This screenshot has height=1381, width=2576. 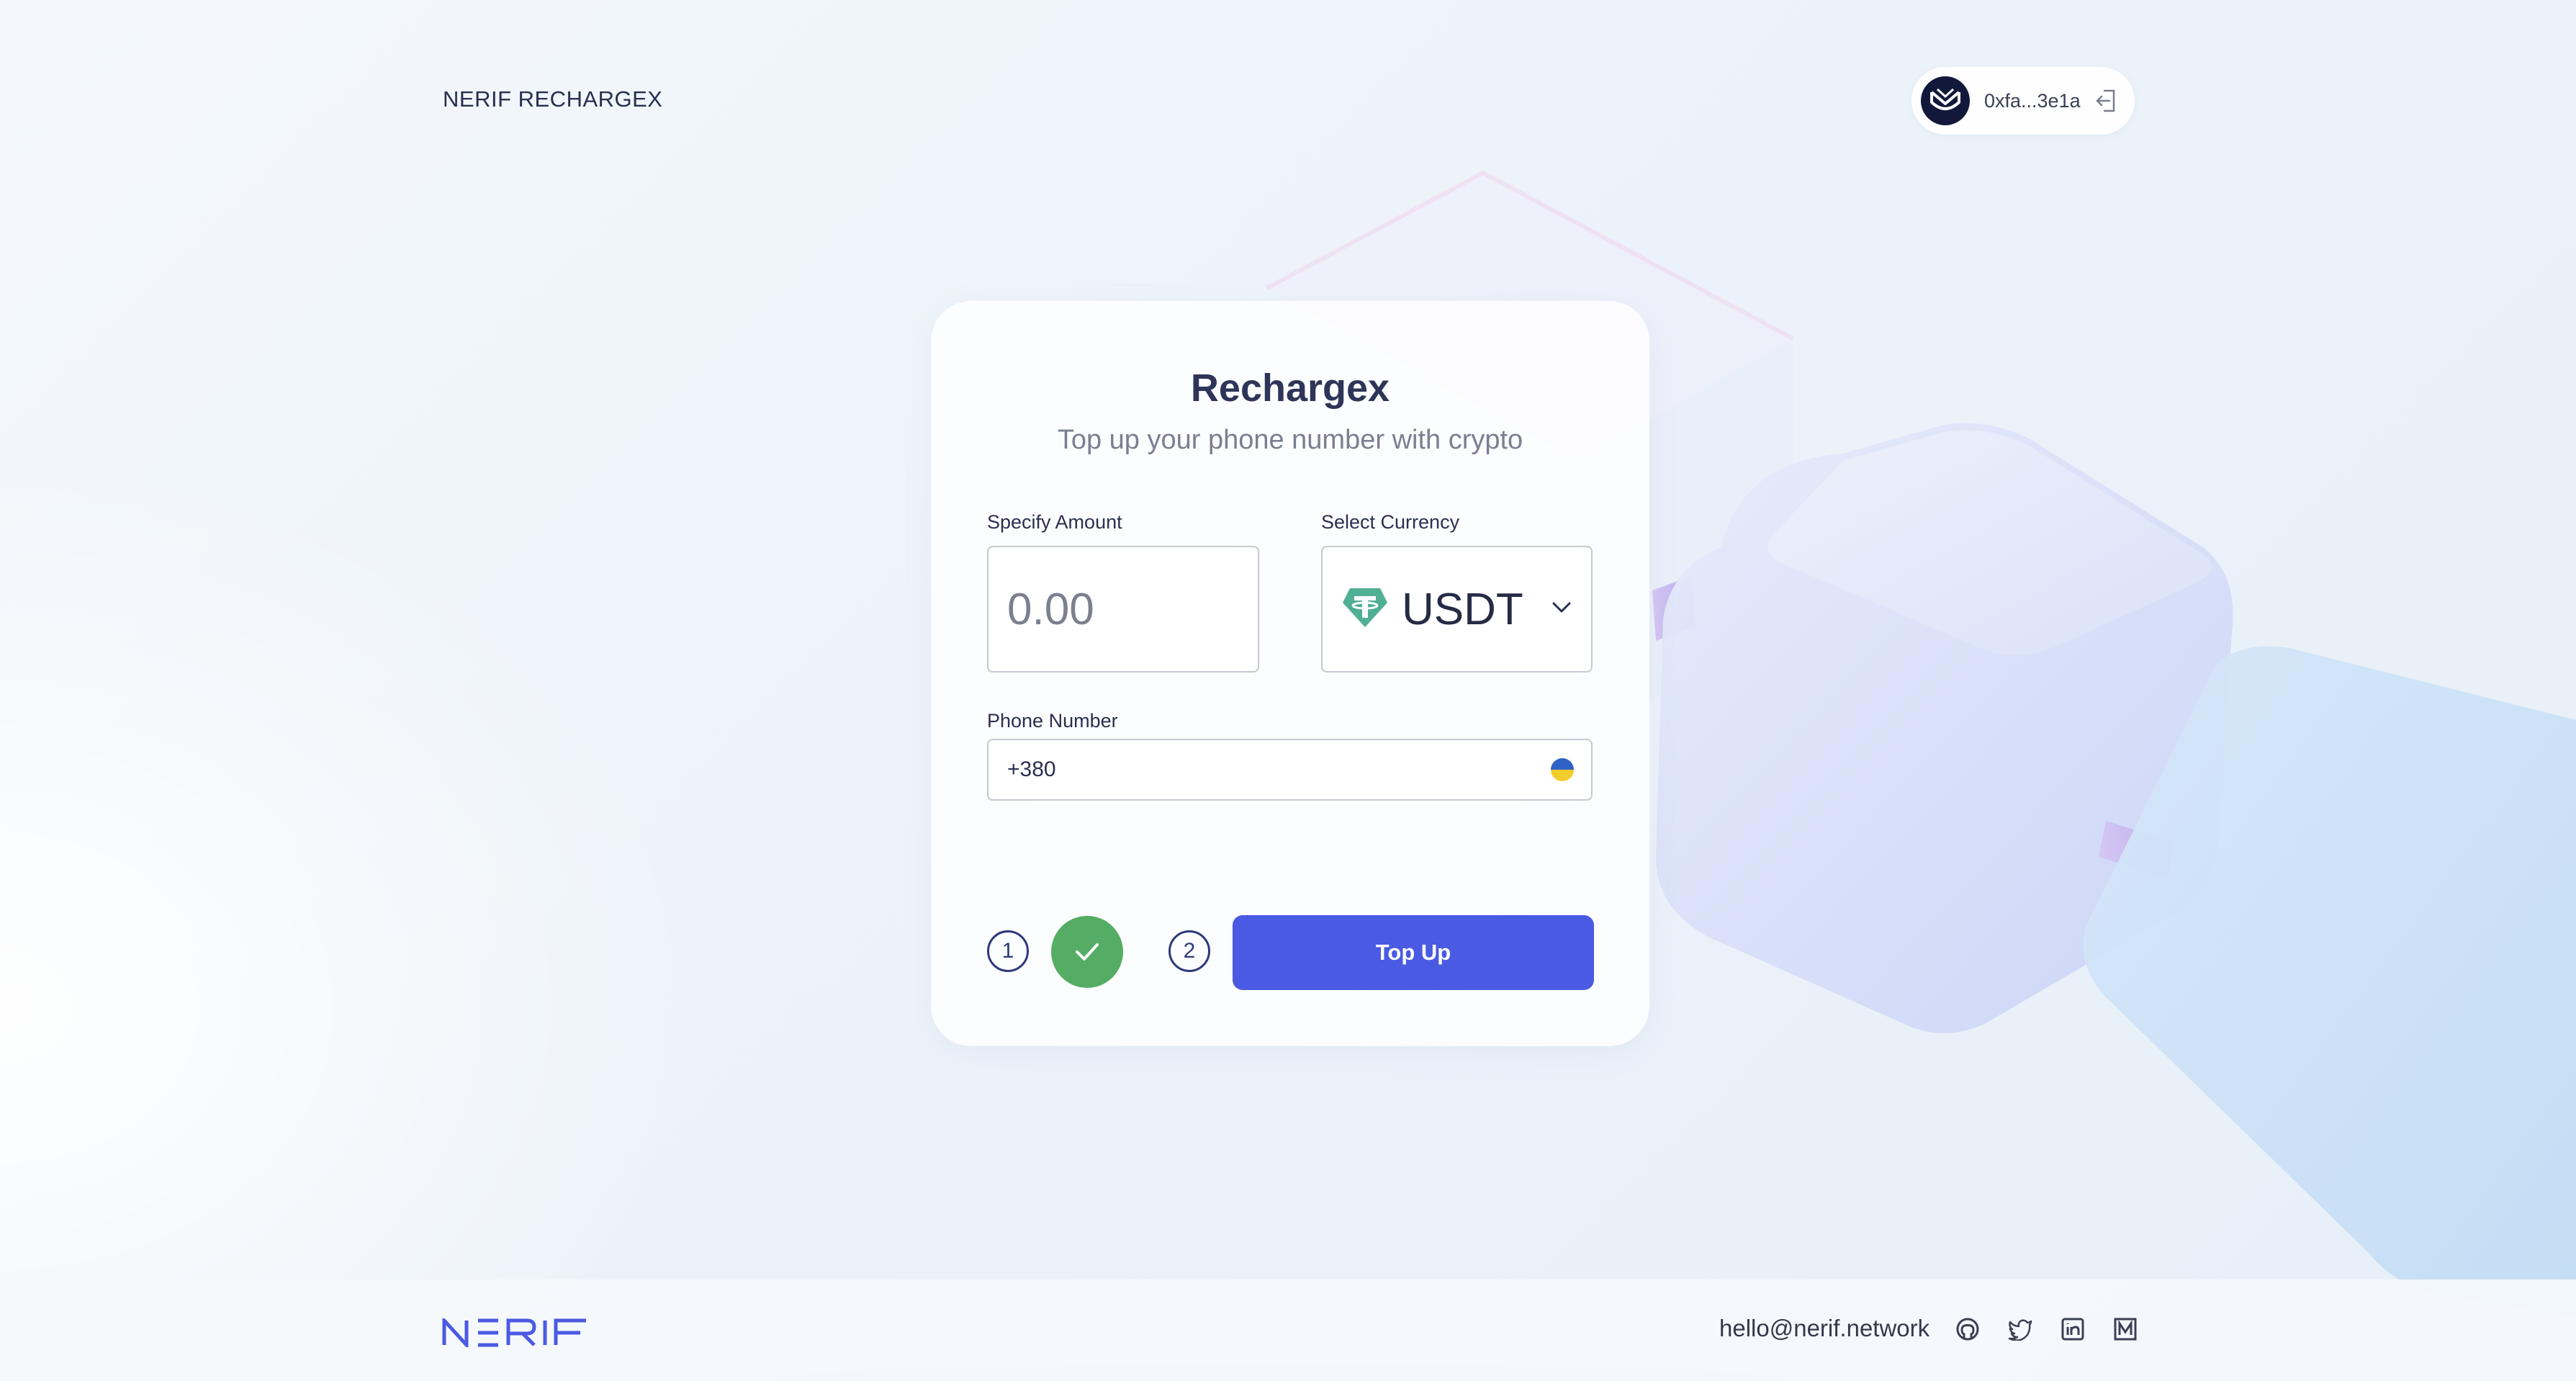 What do you see at coordinates (1189, 951) in the screenshot?
I see `step-2-indicator: 2` at bounding box center [1189, 951].